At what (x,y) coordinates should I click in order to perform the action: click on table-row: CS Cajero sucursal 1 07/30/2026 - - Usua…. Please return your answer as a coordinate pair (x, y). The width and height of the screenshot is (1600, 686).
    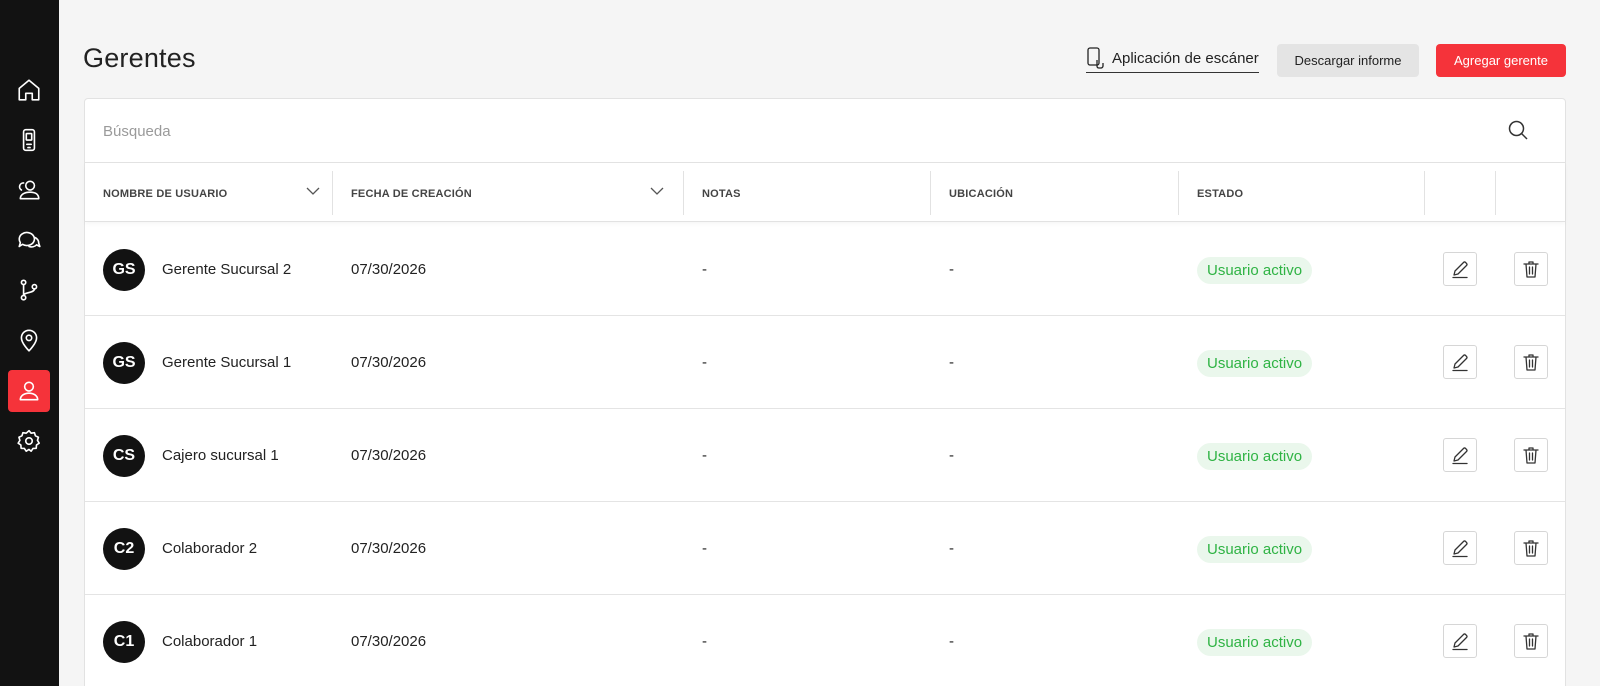
    Looking at the image, I should click on (825, 455).